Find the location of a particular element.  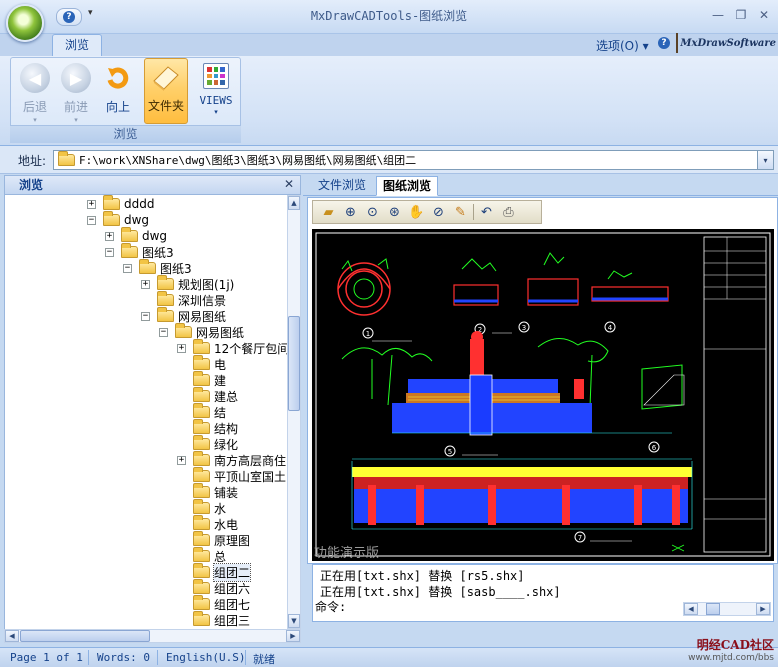

tree-item: 规划图(1j) is located at coordinates (196, 283).